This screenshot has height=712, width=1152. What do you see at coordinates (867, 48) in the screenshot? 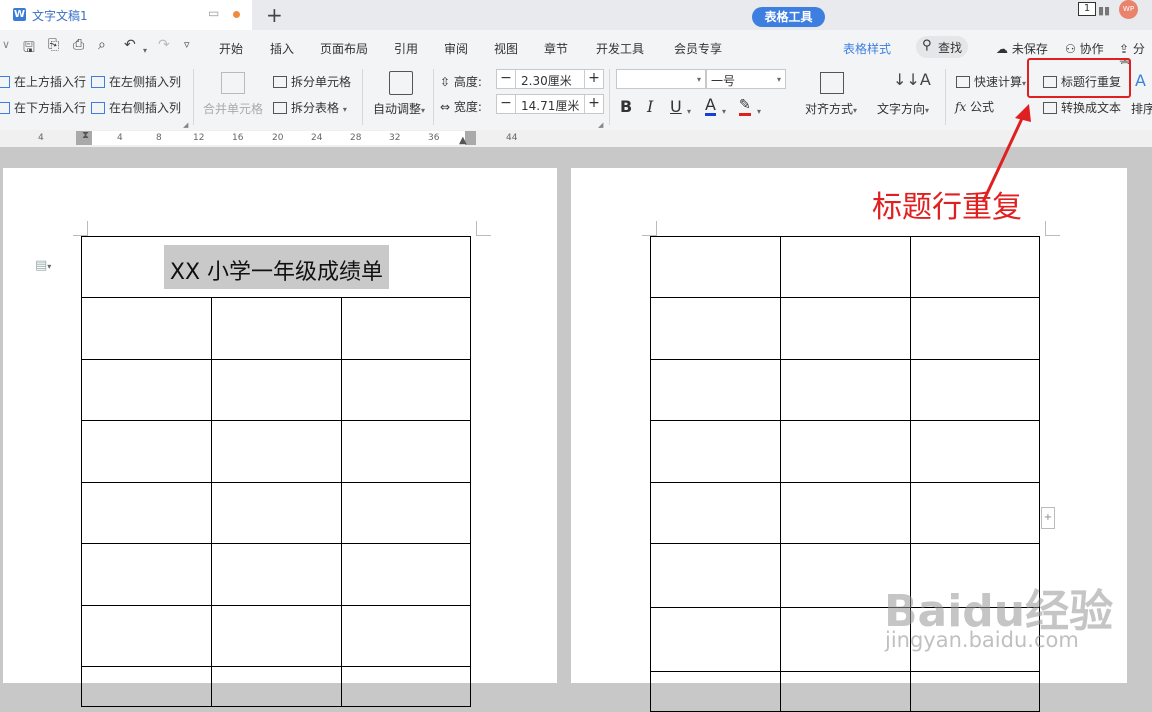
I see `tab-table-style: 表格样式` at bounding box center [867, 48].